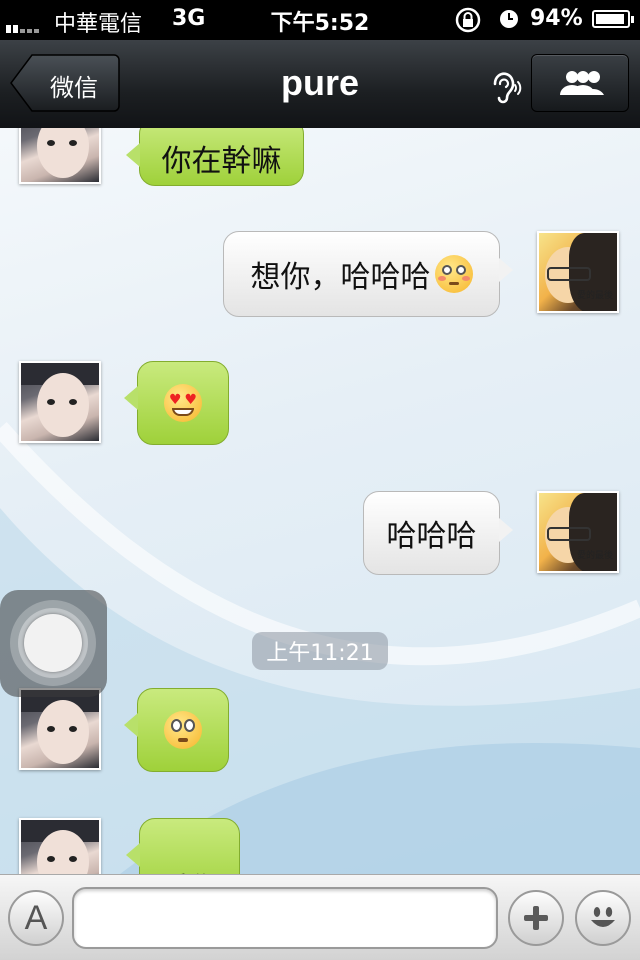  I want to click on contacts-icon, so click(582, 83).